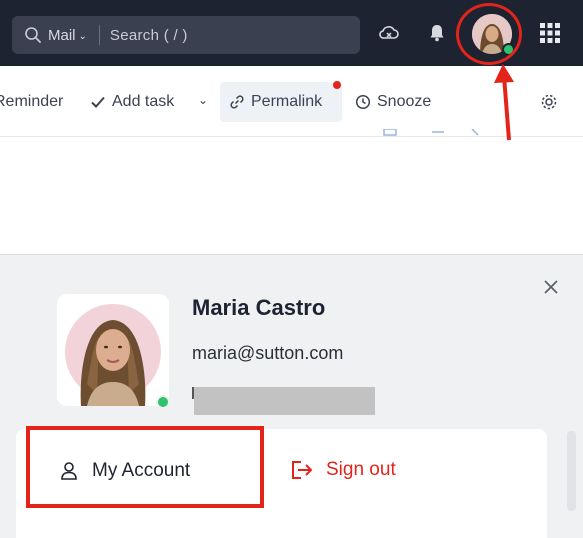 This screenshot has width=583, height=538. I want to click on user-email: maria@sutton.com, so click(268, 353).